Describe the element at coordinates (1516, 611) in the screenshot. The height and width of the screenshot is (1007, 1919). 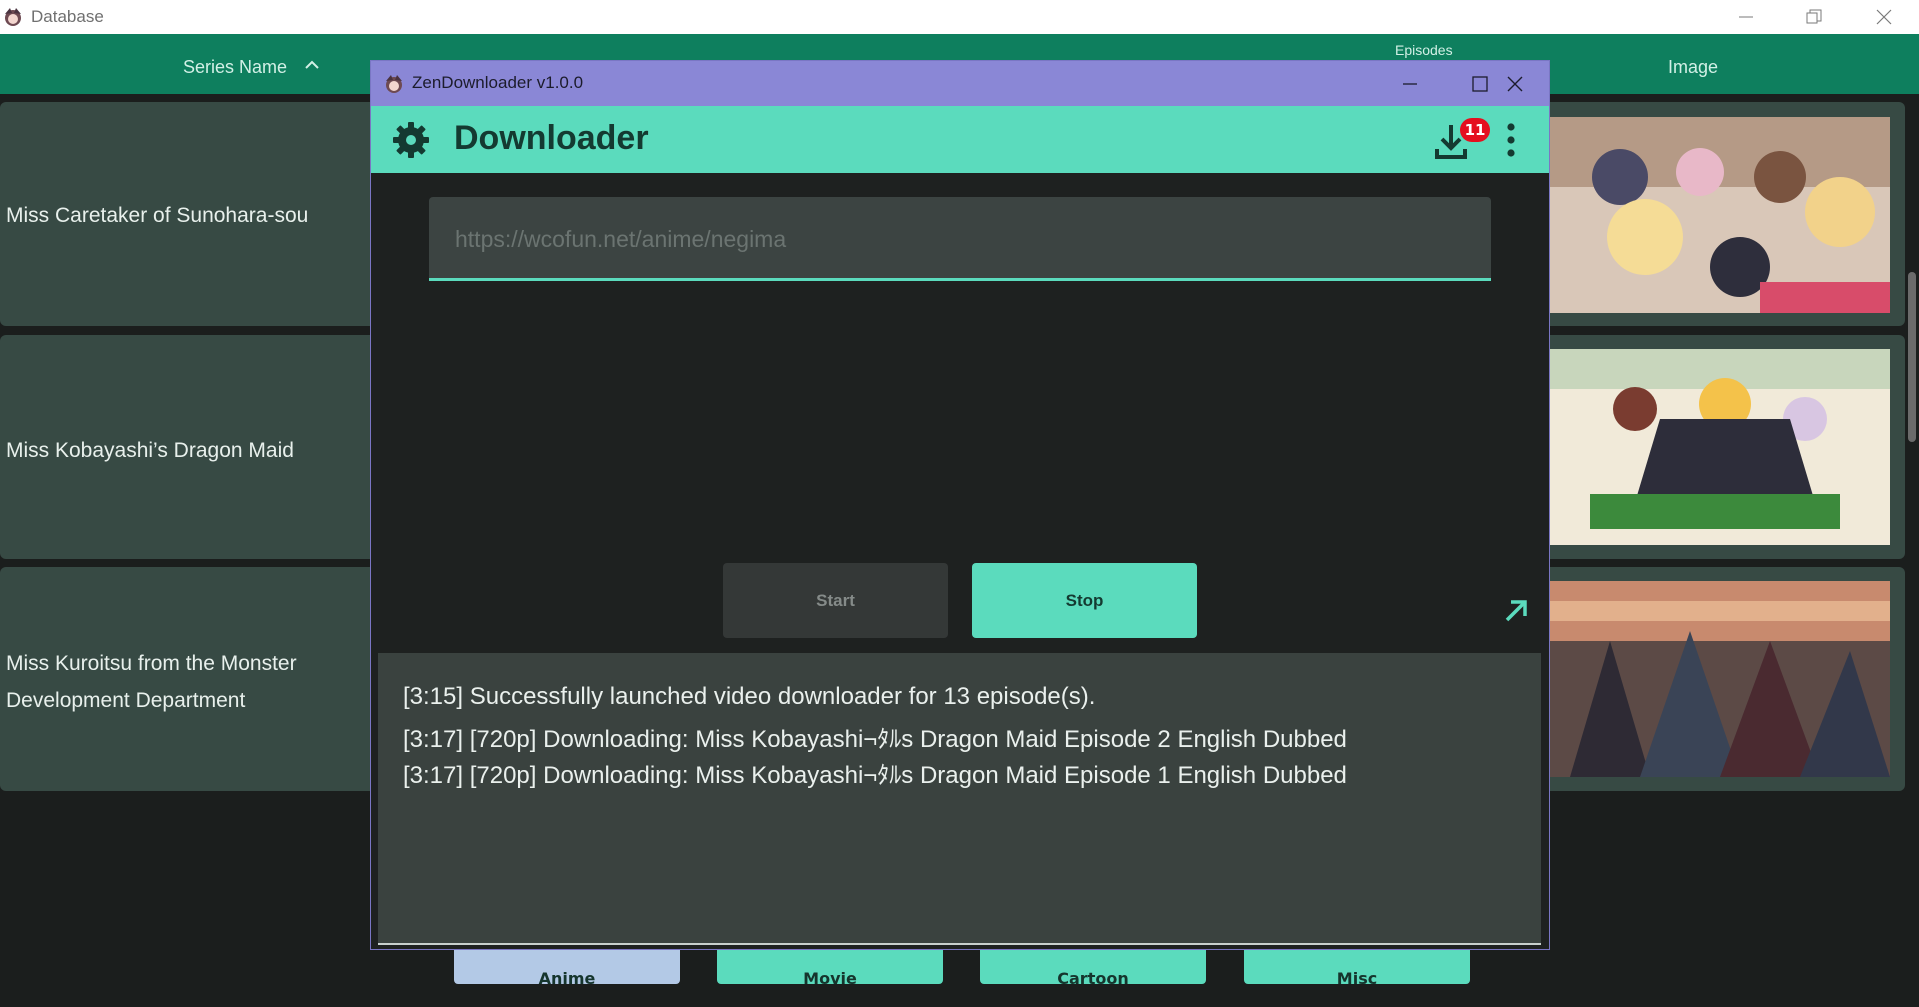
I see `arrow-up-right-icon` at that location.